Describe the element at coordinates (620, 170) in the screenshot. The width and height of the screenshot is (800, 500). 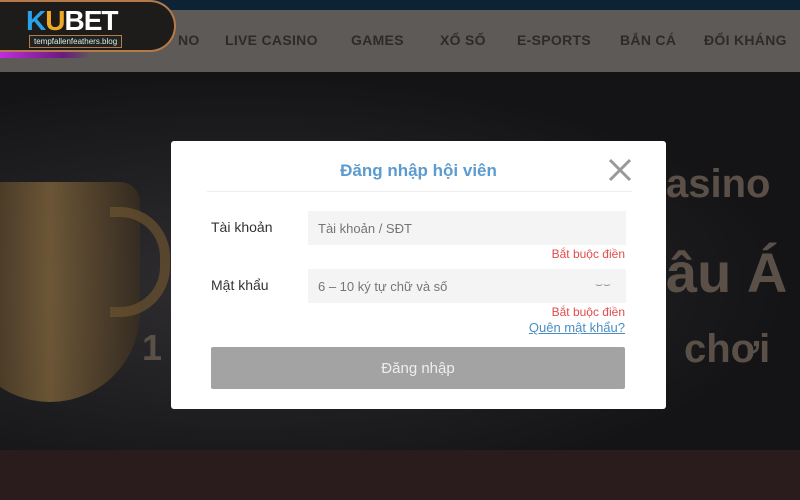
I see `close-icon` at that location.